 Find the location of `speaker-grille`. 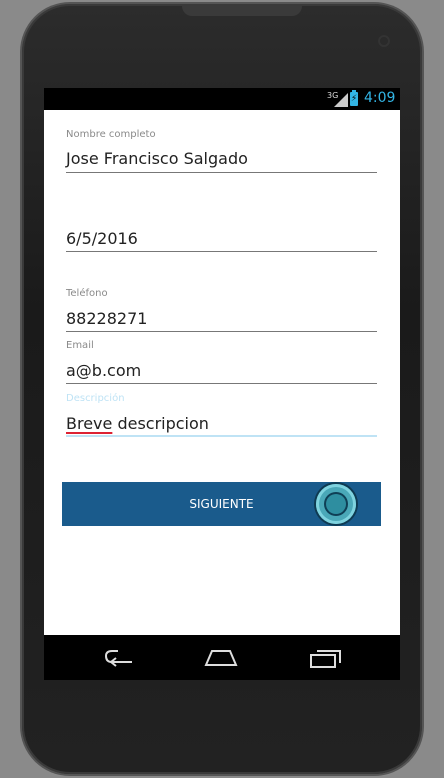

speaker-grille is located at coordinates (97, 40).